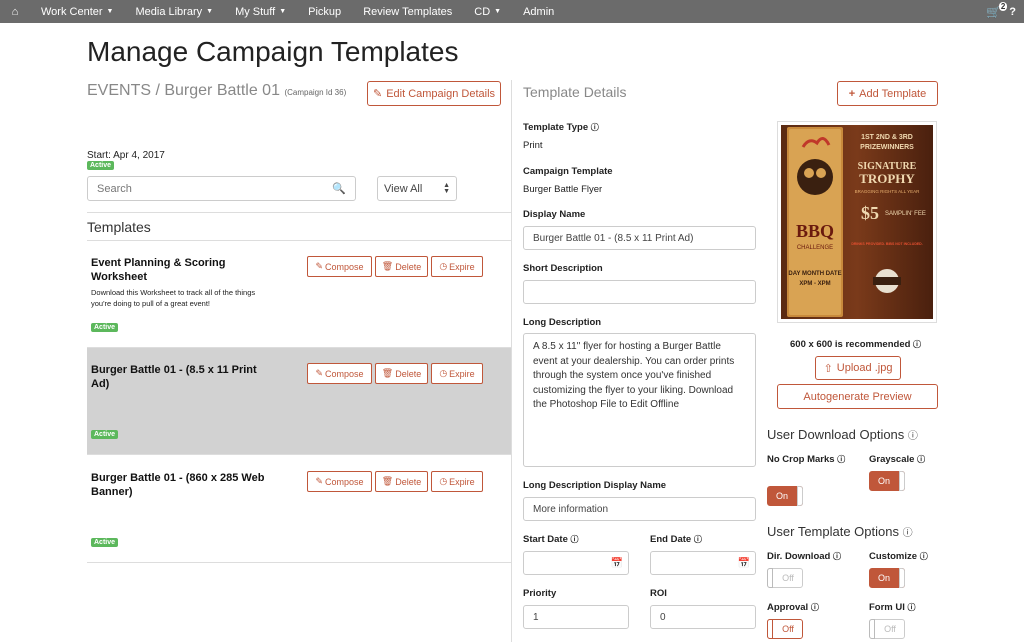 This screenshot has width=1024, height=642. I want to click on flyer-text: CHALLENGE, so click(815, 248).